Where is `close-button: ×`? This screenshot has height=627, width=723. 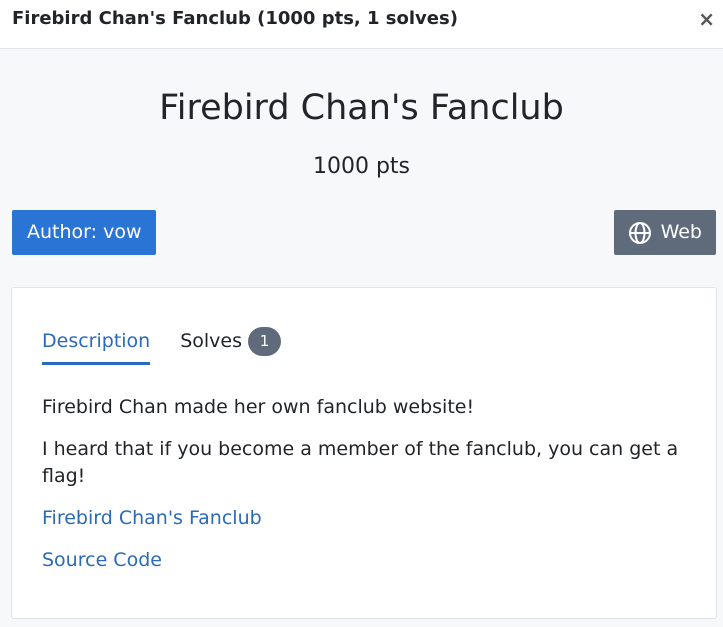 close-button: × is located at coordinates (706, 19).